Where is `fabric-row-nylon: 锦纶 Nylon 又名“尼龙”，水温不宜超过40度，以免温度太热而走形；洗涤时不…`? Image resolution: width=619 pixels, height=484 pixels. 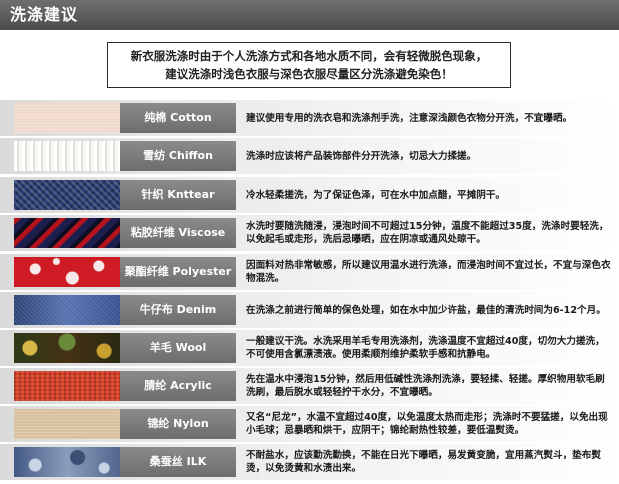
fabric-row-nylon: 锦纶 Nylon 又名“尼龙”，水温不宜超过40度，以免温度太热而走形；洗涤时不… is located at coordinates (309, 424).